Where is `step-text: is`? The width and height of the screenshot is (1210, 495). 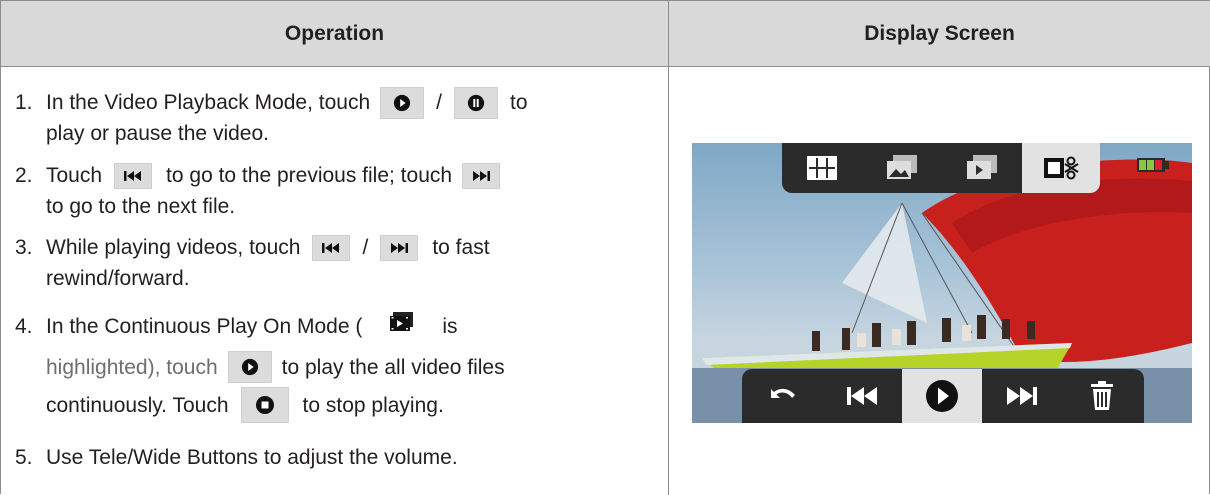 step-text: is is located at coordinates (450, 326).